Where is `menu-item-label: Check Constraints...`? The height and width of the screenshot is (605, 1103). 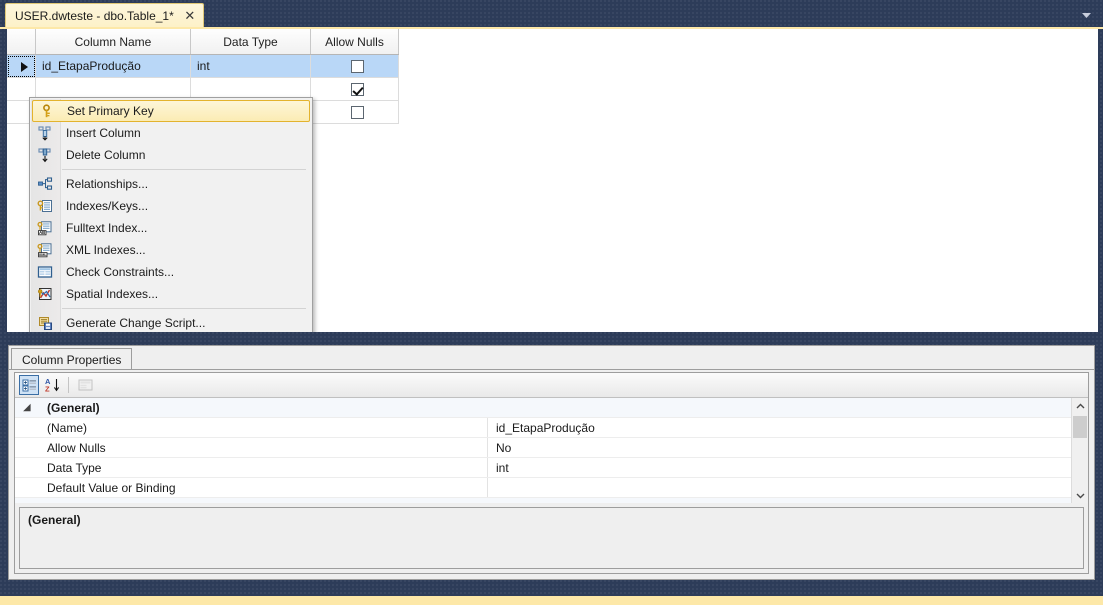 menu-item-label: Check Constraints... is located at coordinates (120, 272).